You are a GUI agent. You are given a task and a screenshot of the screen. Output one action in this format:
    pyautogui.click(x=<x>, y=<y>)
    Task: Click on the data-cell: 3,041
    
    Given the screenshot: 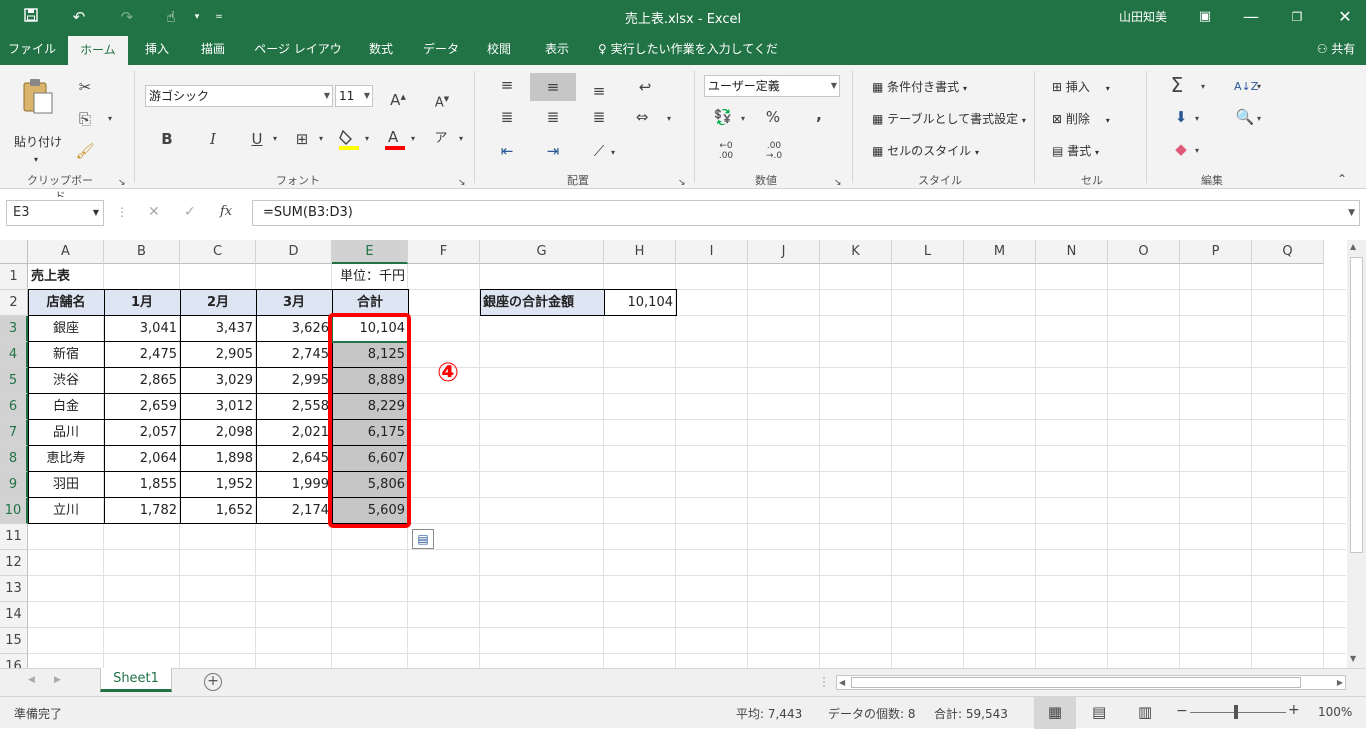 What is the action you would take?
    pyautogui.click(x=142, y=329)
    